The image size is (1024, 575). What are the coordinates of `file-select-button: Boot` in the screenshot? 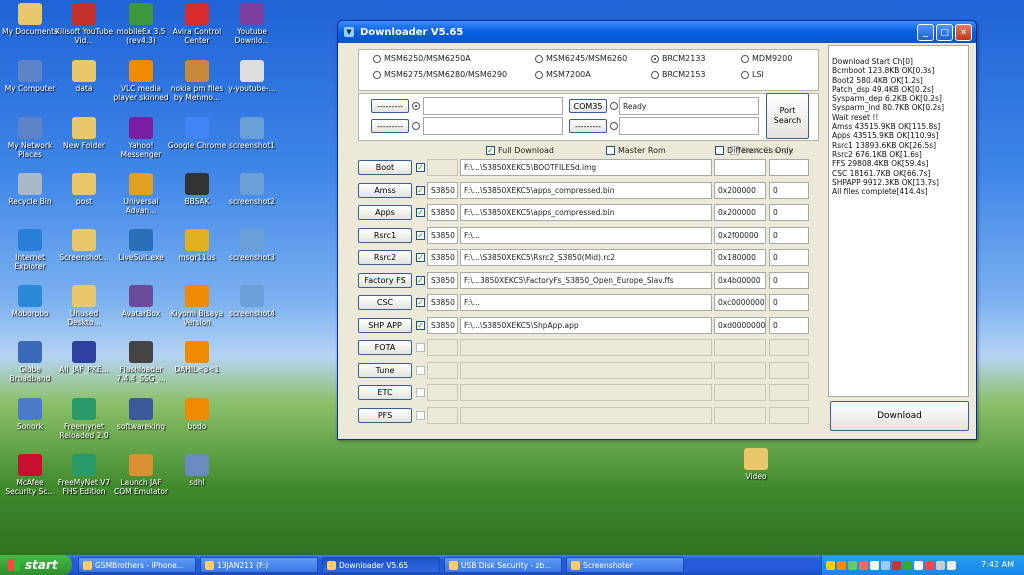 It's located at (385, 167).